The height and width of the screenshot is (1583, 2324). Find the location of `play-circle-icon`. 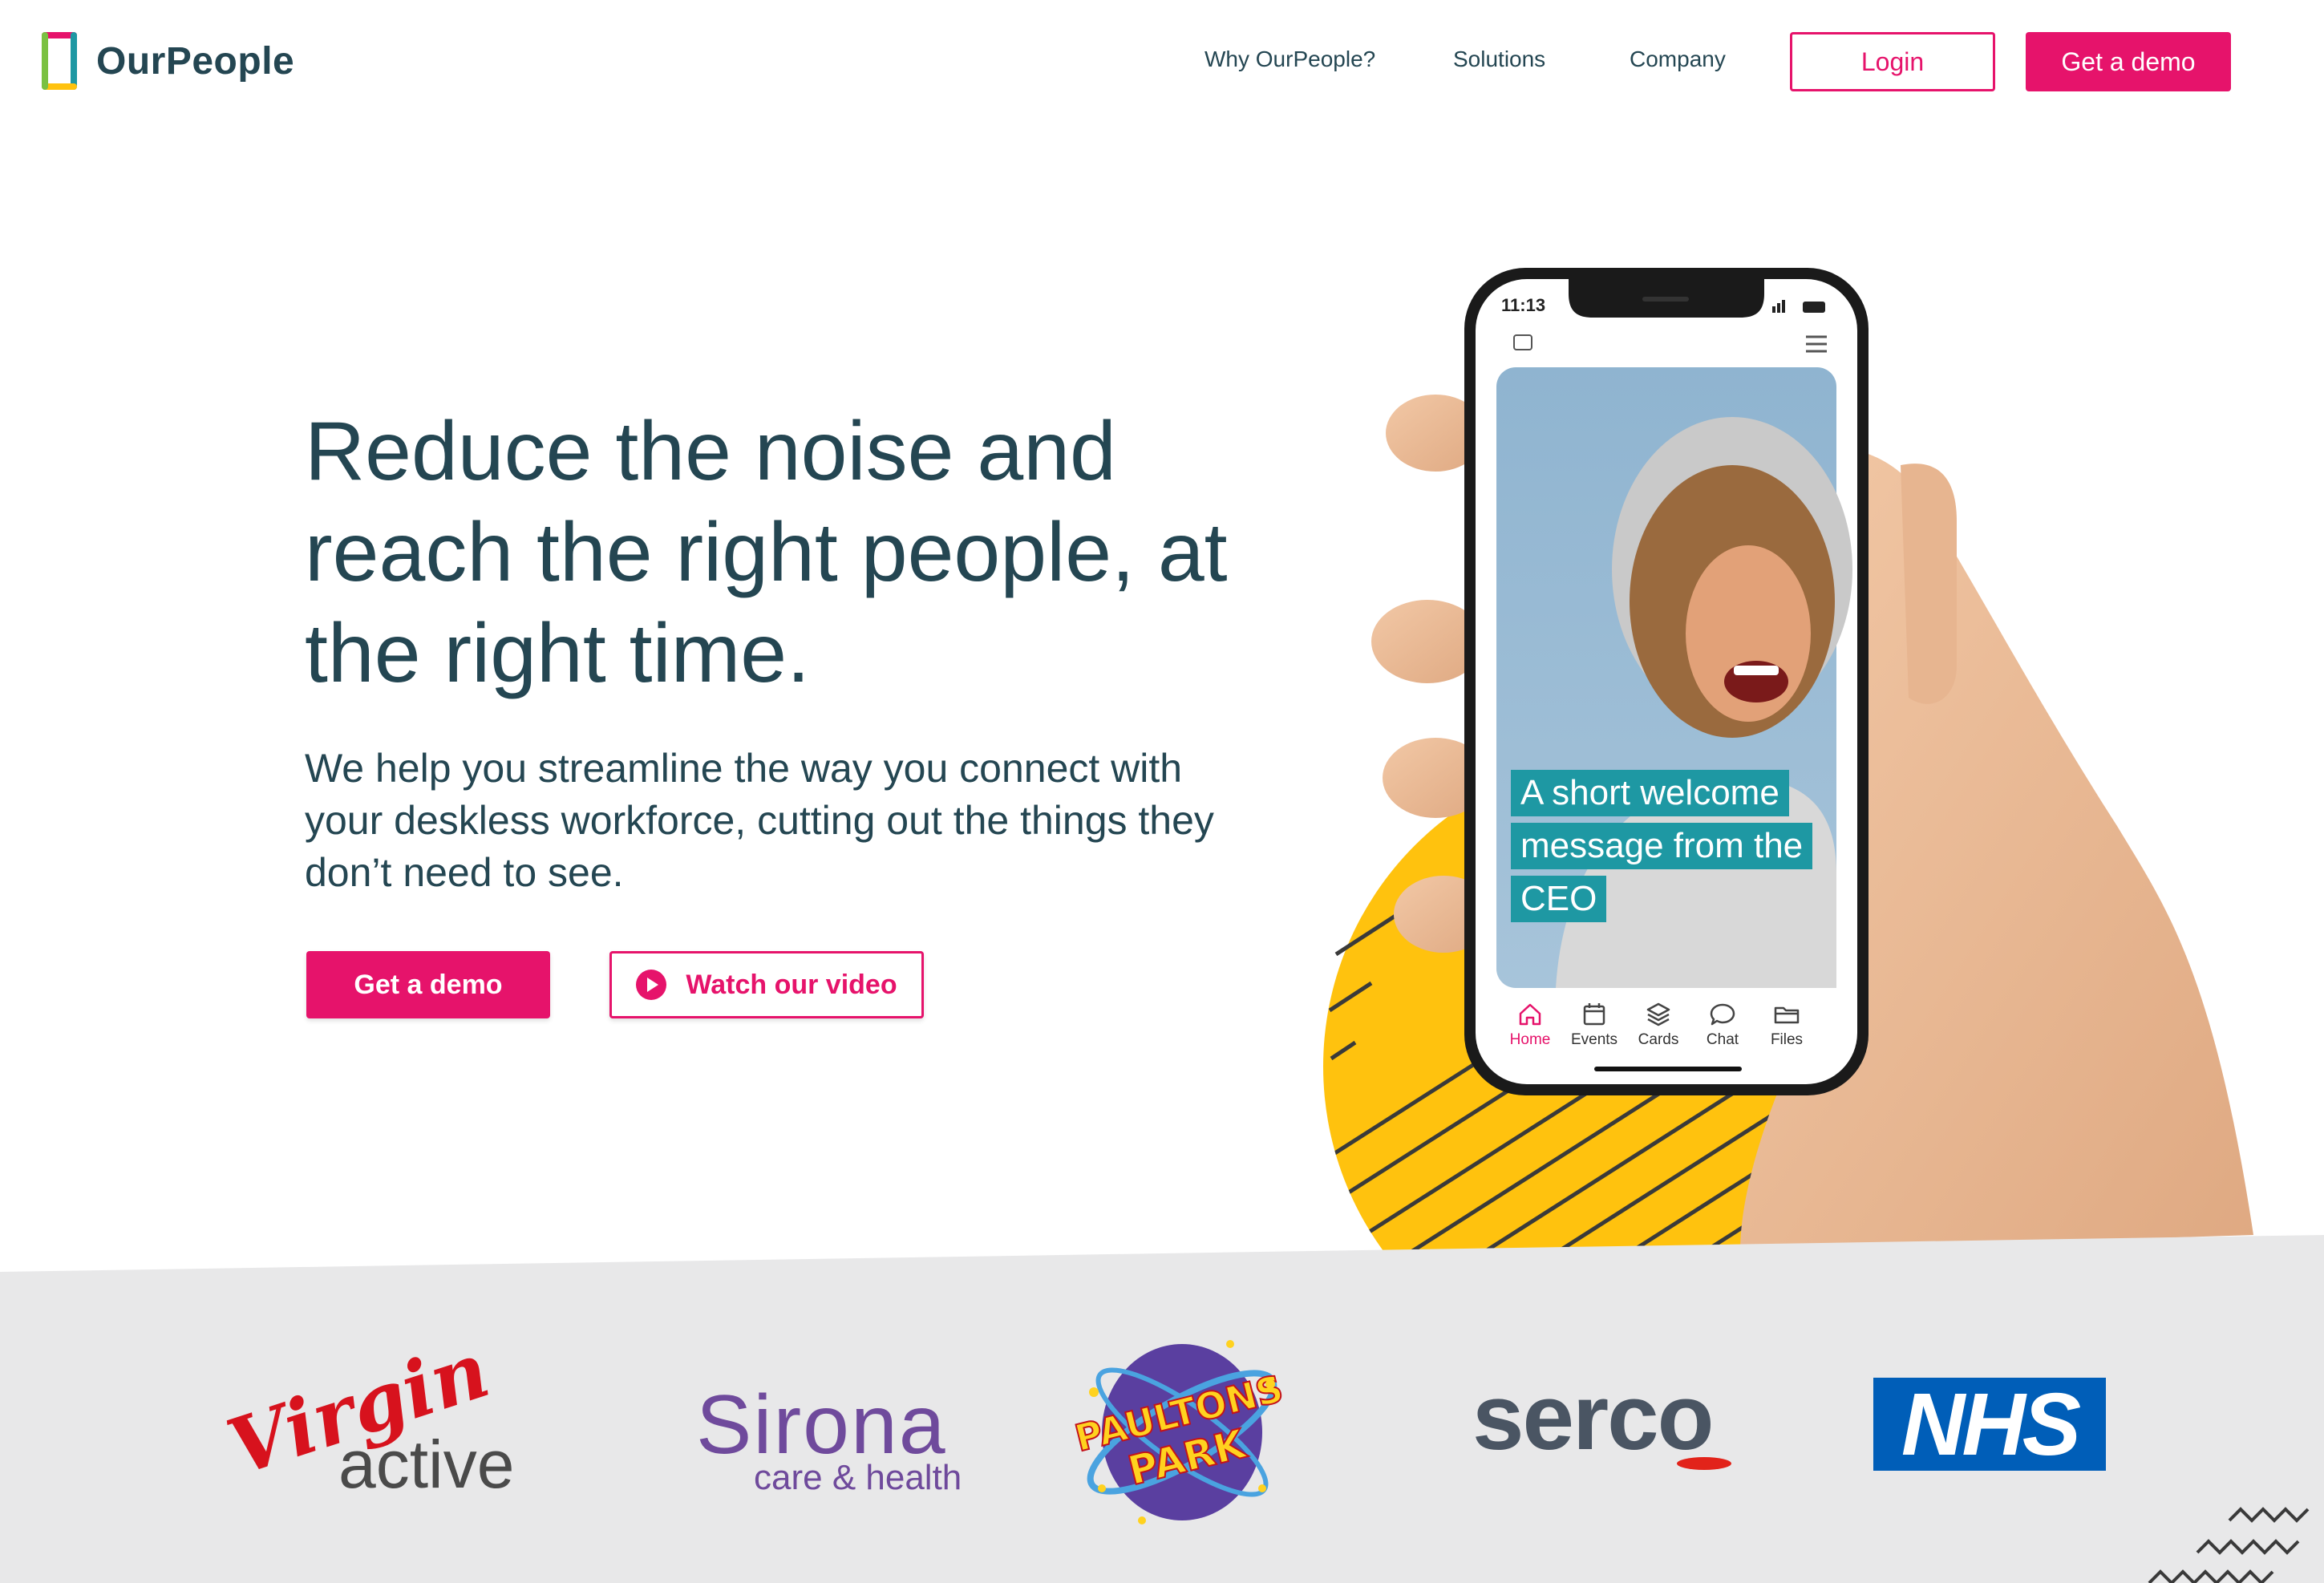

play-circle-icon is located at coordinates (651, 985).